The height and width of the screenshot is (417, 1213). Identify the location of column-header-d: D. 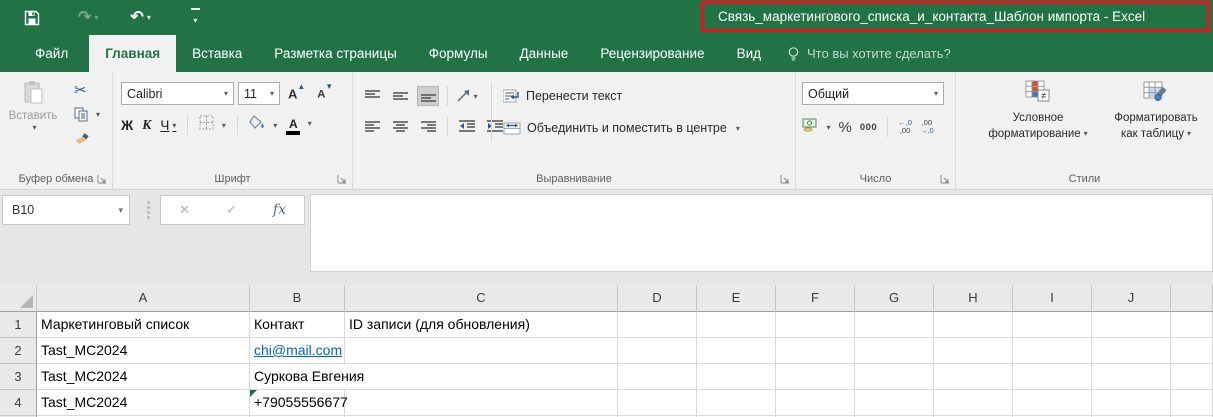
(657, 298).